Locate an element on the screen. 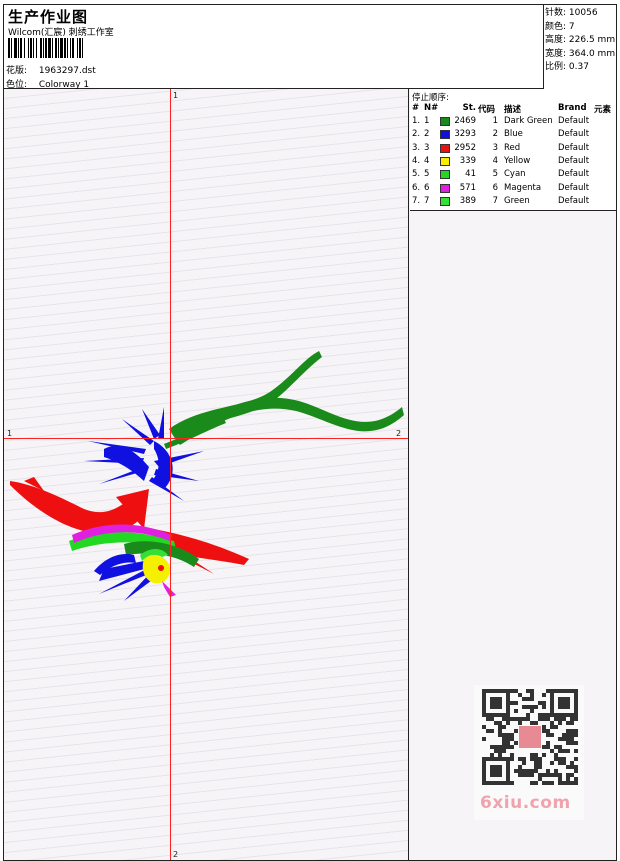  qr-code-icon is located at coordinates (530, 737).